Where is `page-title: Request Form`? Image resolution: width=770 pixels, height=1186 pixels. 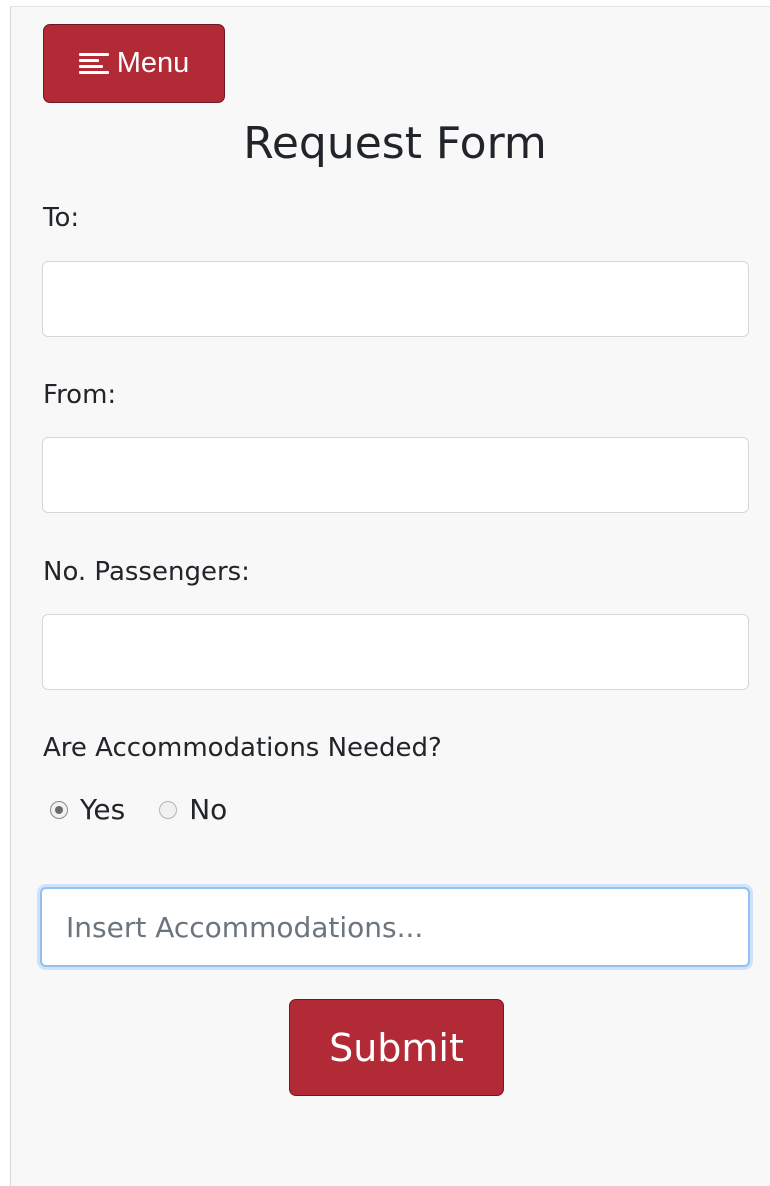 page-title: Request Form is located at coordinates (395, 143).